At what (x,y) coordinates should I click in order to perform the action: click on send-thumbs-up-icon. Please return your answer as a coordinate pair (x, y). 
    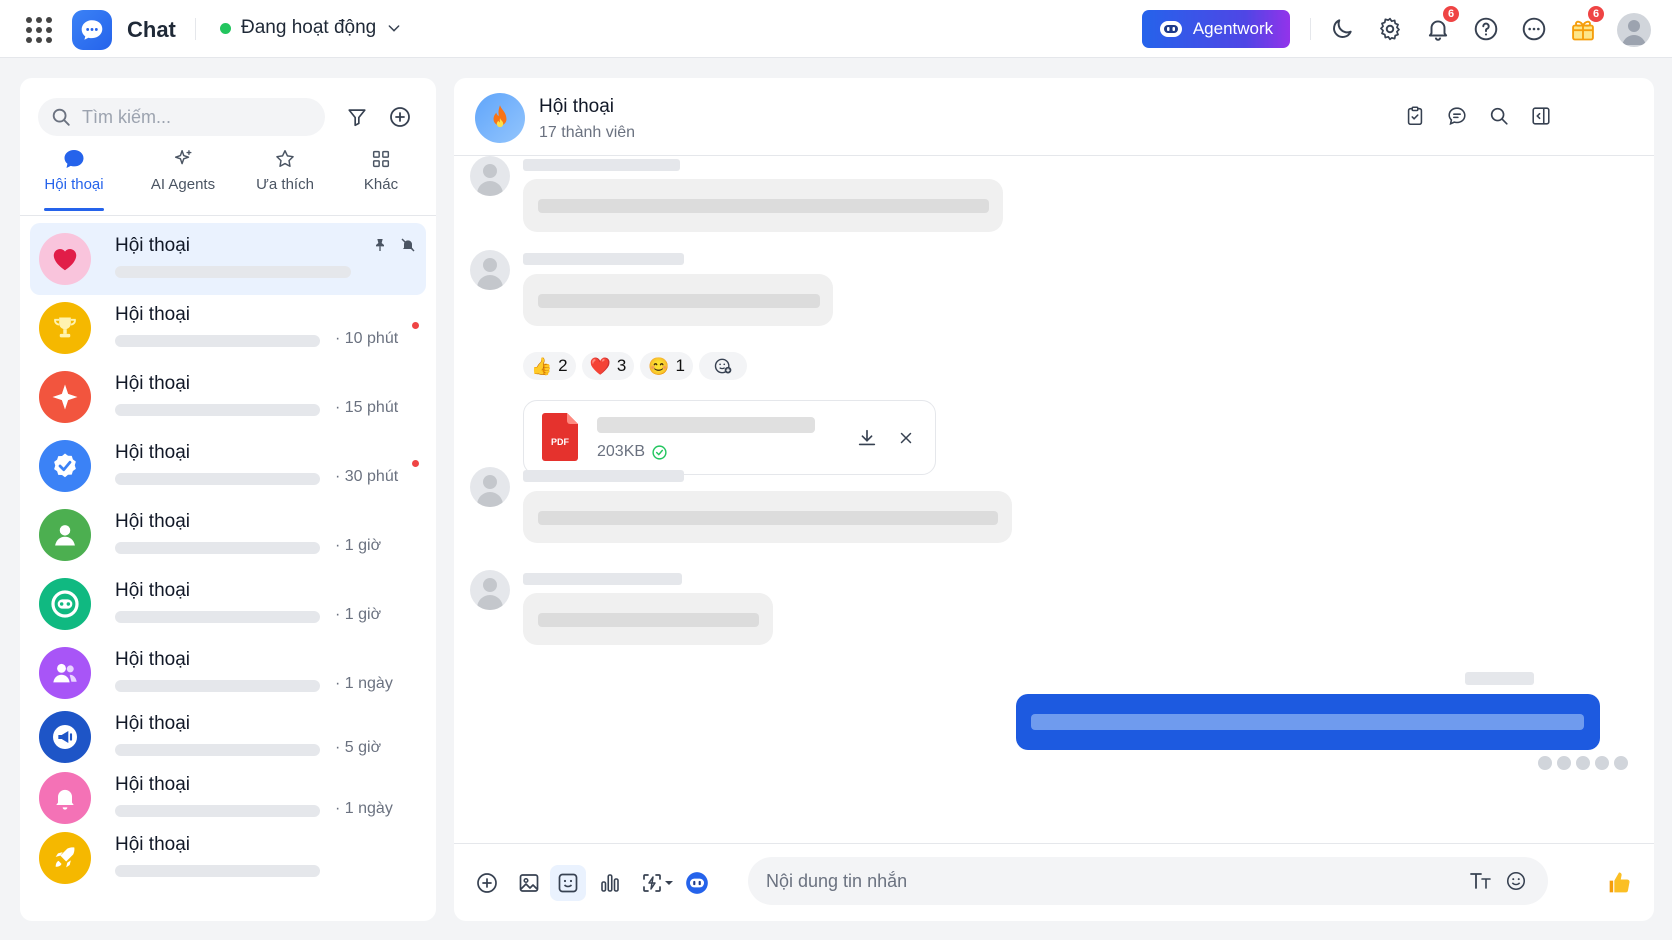
    Looking at the image, I should click on (1619, 883).